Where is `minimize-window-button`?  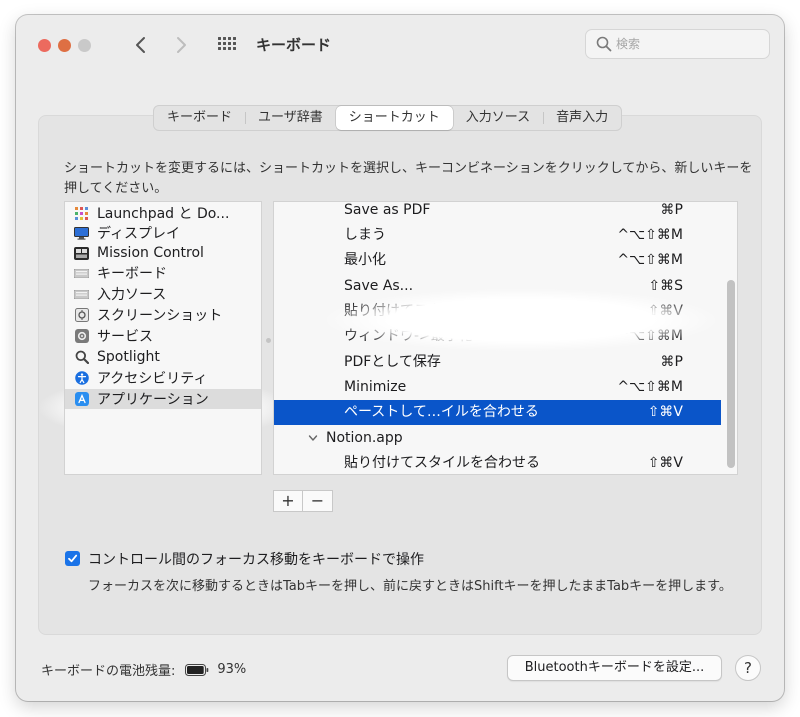
minimize-window-button is located at coordinates (64, 45).